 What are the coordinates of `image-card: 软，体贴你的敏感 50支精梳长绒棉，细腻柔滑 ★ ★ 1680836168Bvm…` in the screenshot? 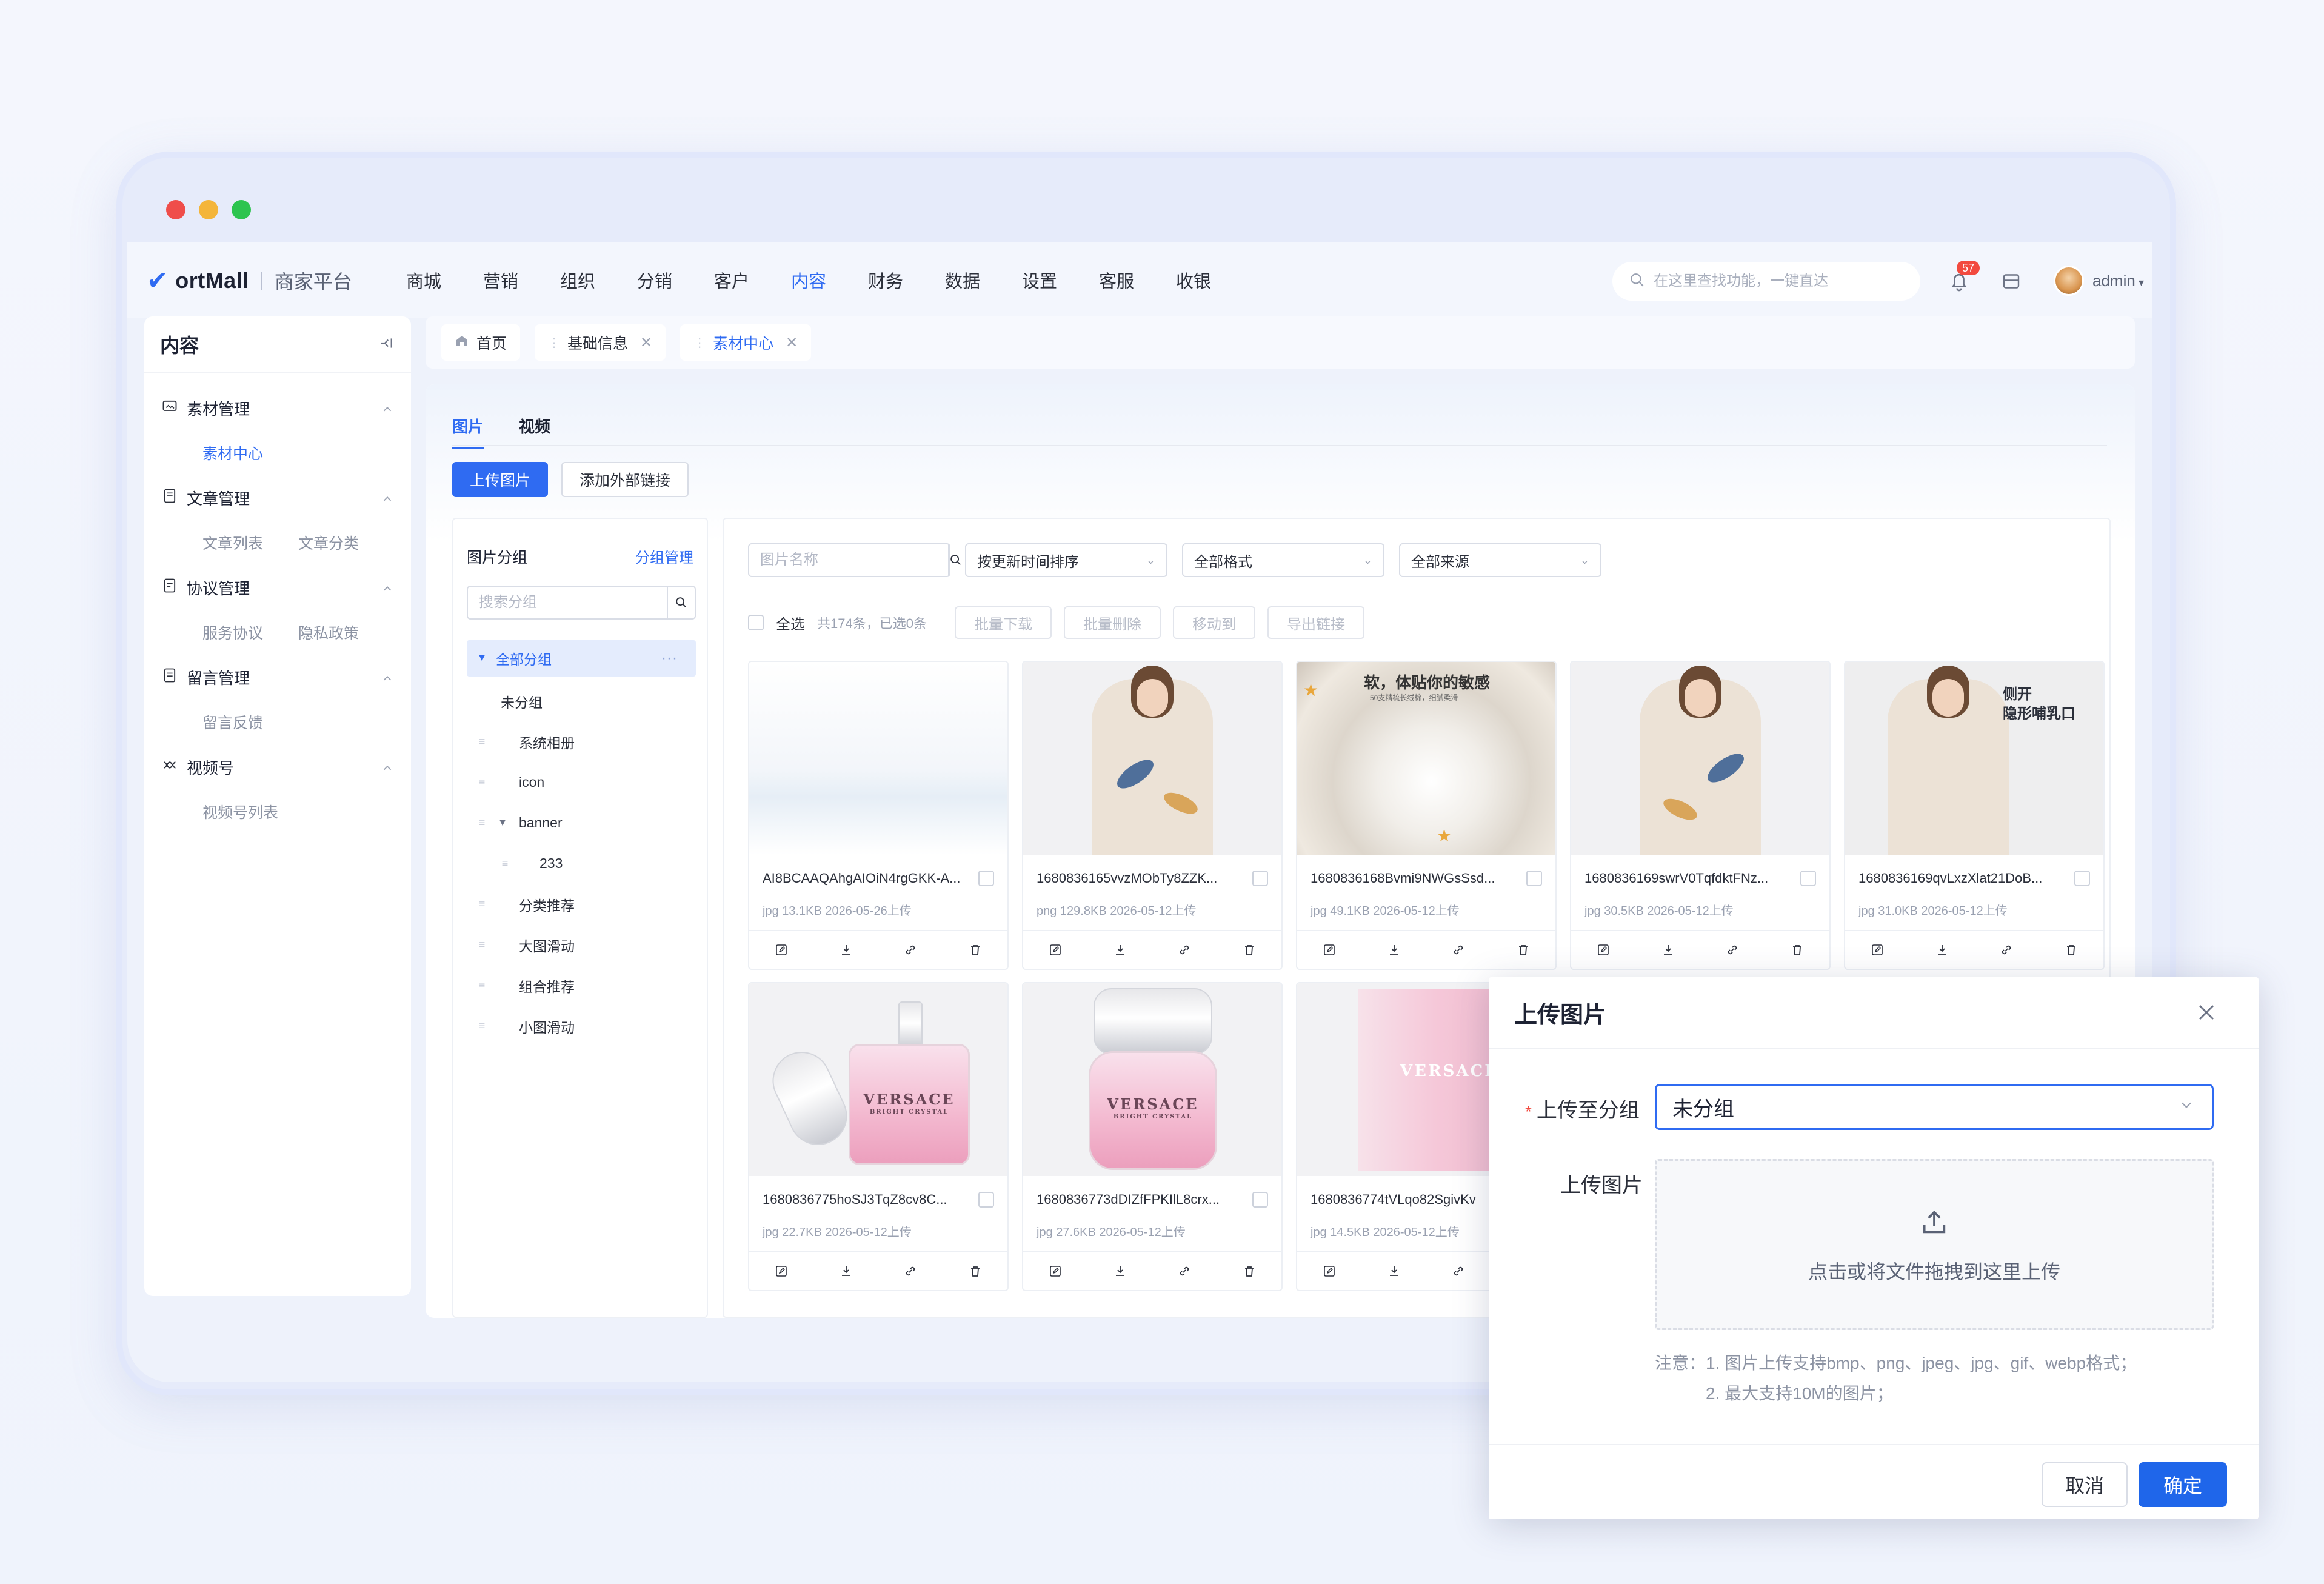 It's located at (1427, 815).